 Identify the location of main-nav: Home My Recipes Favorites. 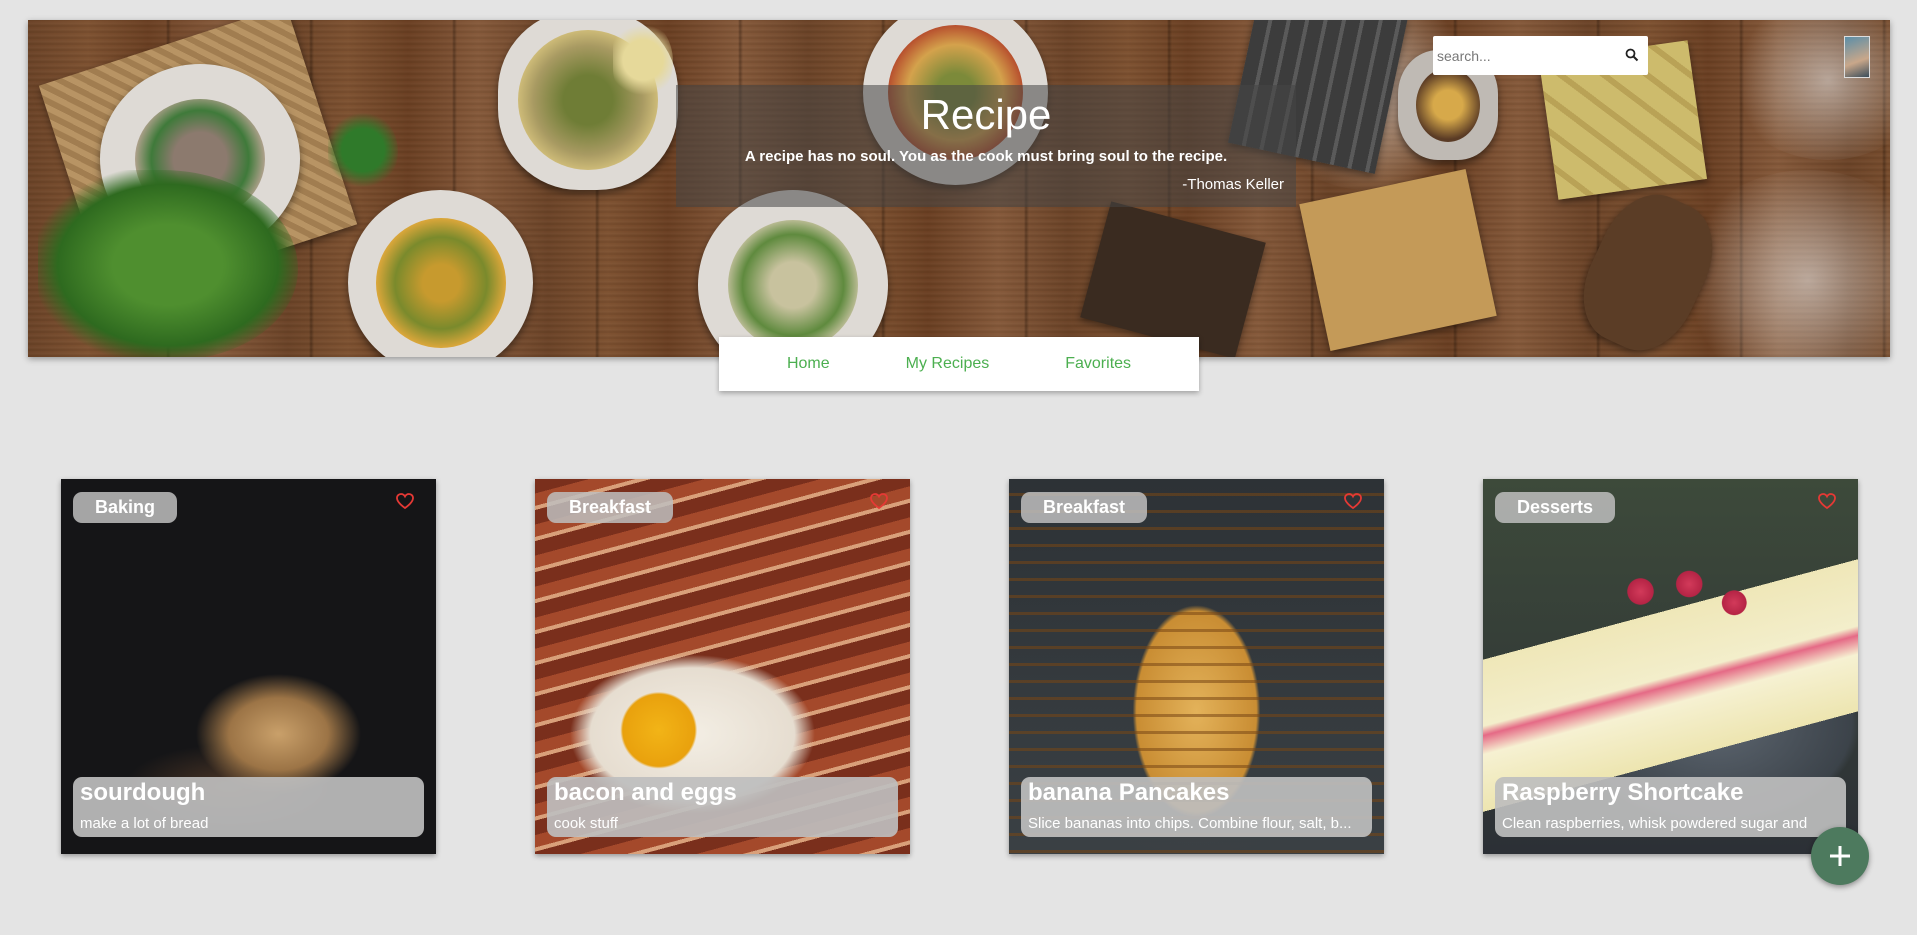
(959, 364).